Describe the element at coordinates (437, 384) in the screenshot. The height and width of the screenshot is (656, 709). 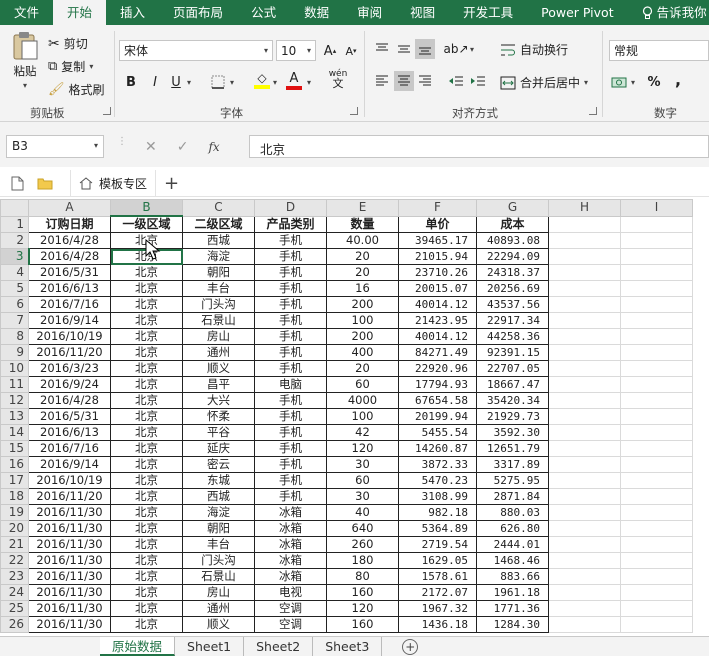
I see `data-cell: 17794.93` at that location.